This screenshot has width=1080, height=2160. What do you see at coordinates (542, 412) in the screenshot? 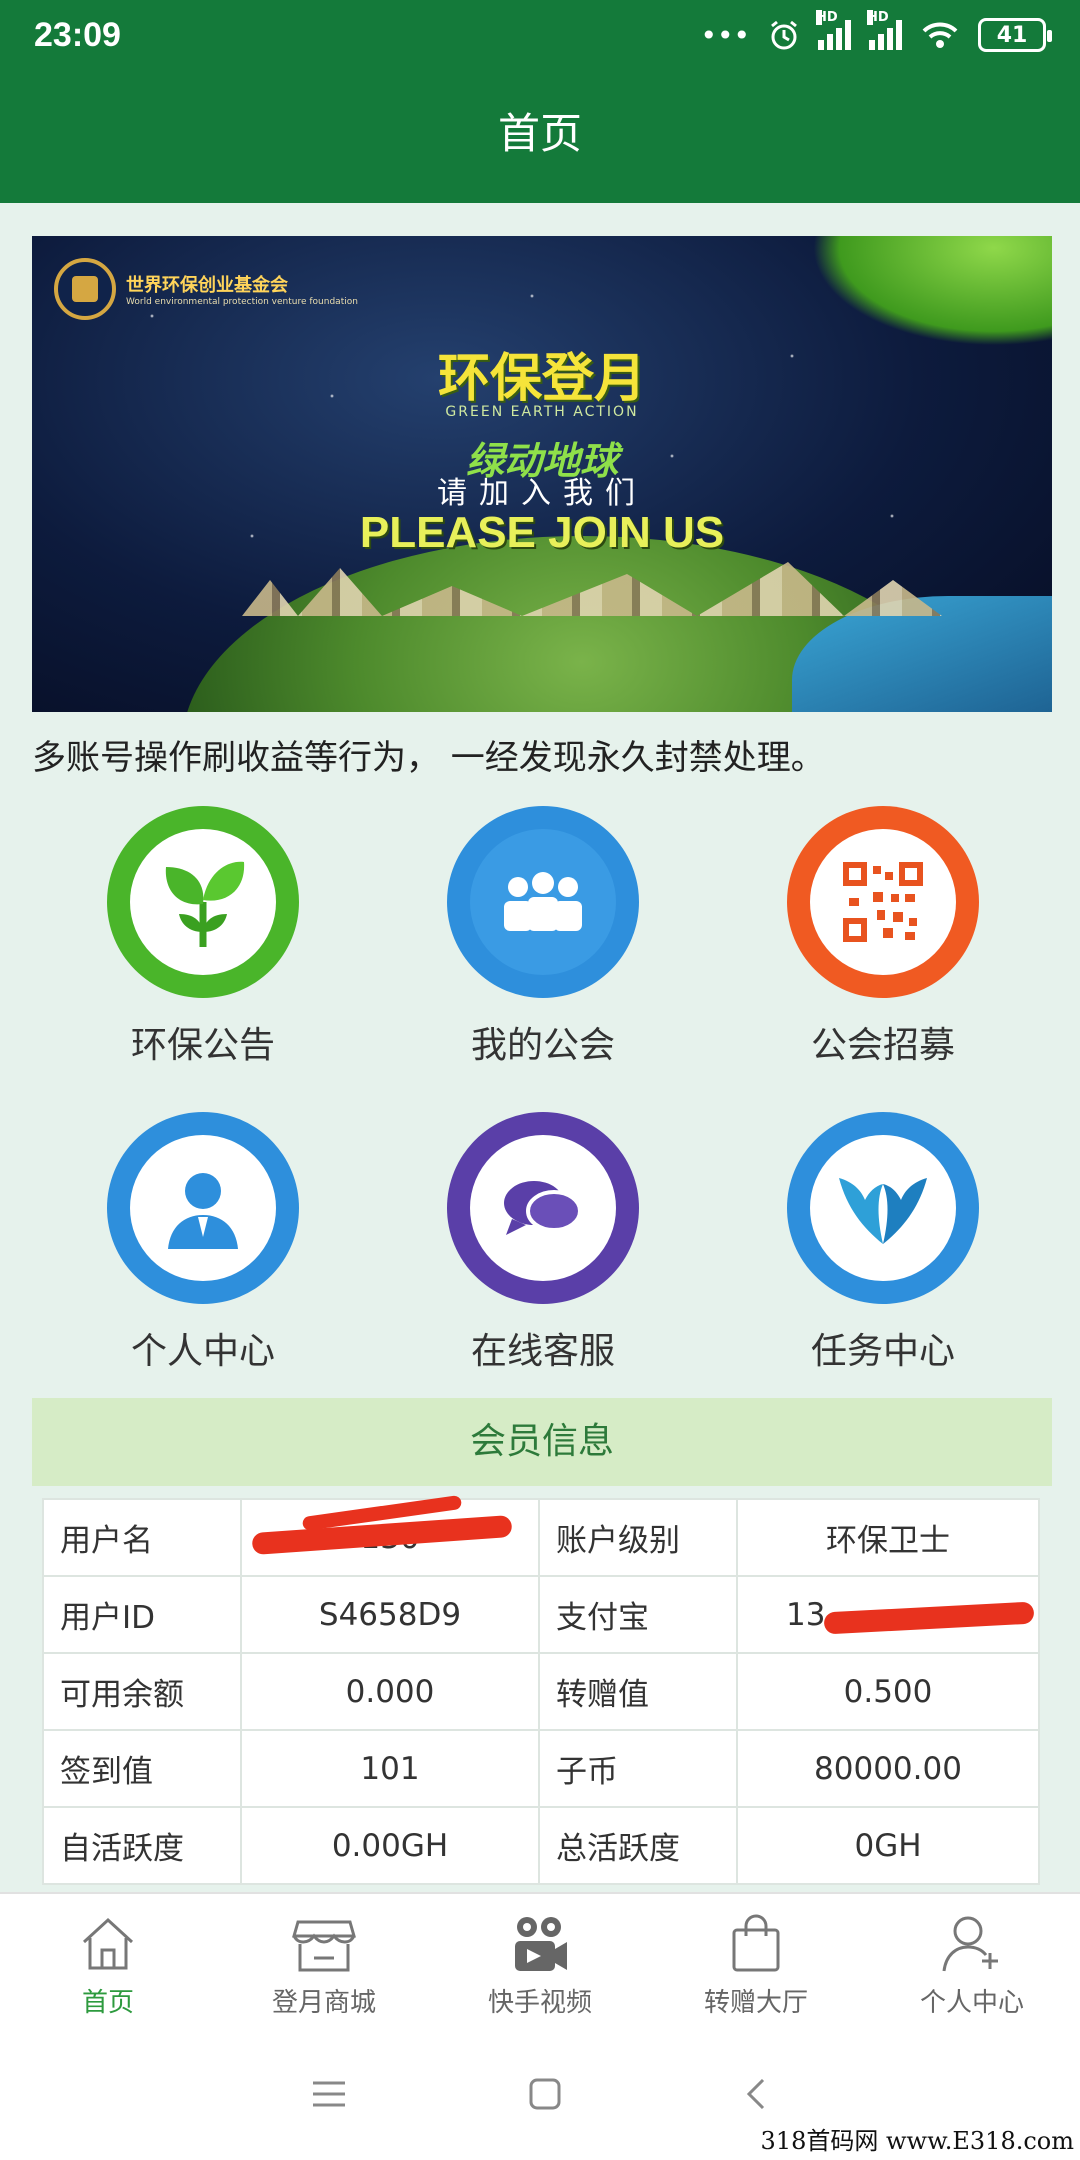
I see `banner-tagline-en: GREEN EARTH ACTION` at bounding box center [542, 412].